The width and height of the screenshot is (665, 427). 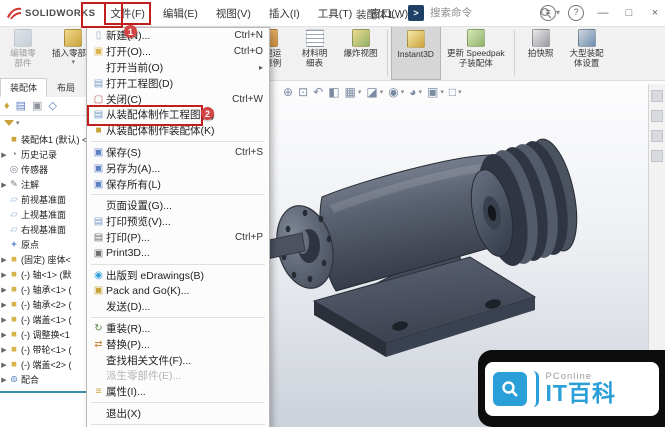 What do you see at coordinates (371, 92) in the screenshot?
I see `display-style-icon: ◪` at bounding box center [371, 92].